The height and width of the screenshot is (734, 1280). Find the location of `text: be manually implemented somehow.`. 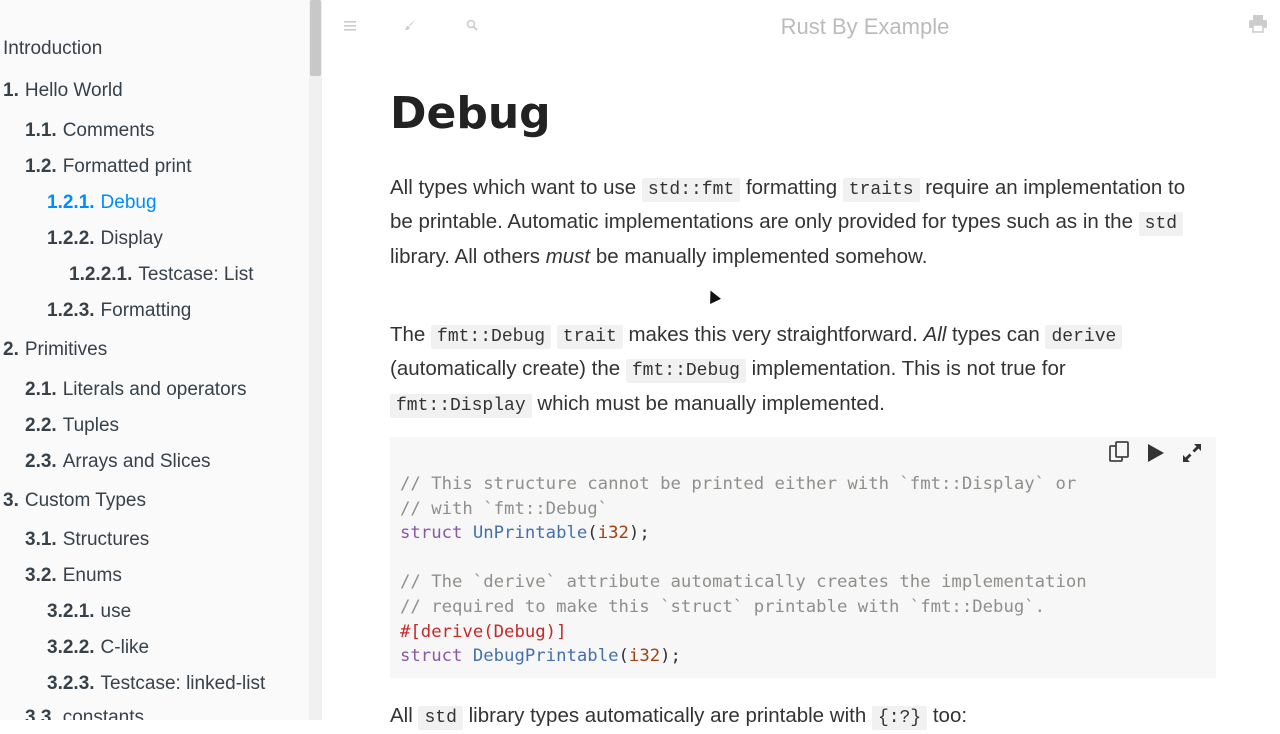

text: be manually implemented somehow. is located at coordinates (759, 256).